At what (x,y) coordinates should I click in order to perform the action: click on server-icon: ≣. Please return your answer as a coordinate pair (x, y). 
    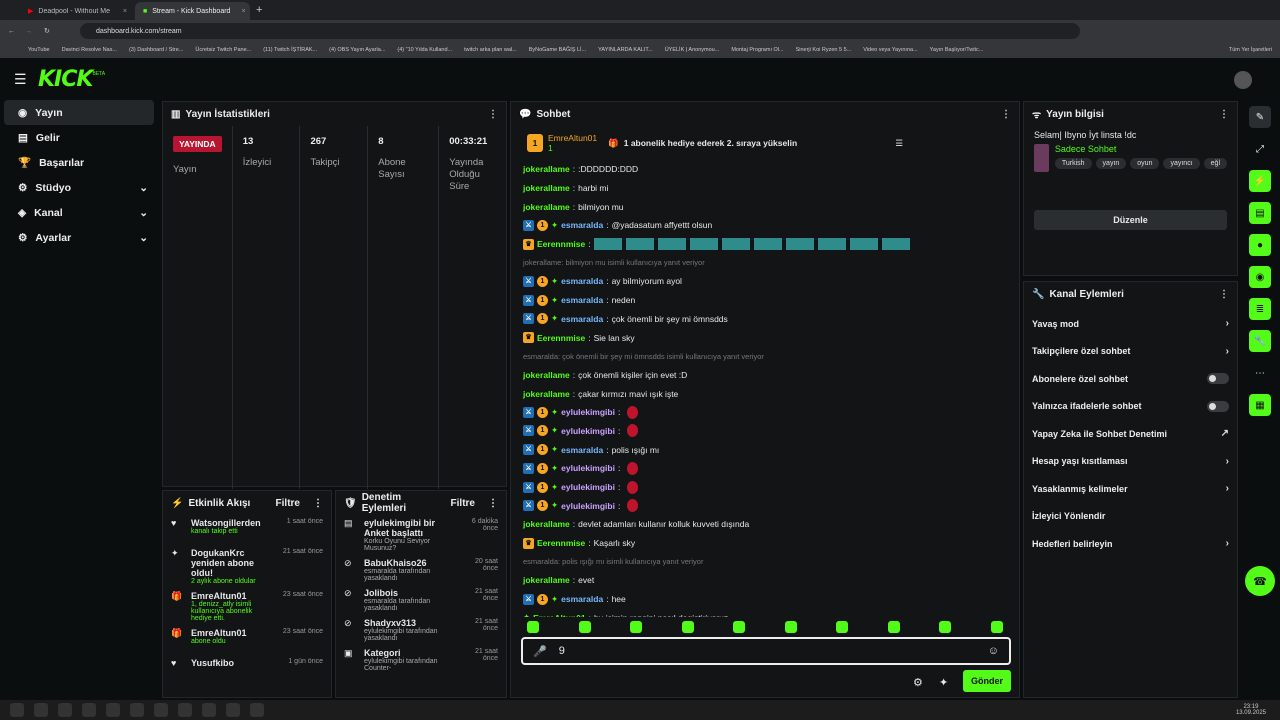
    Looking at the image, I should click on (1260, 309).